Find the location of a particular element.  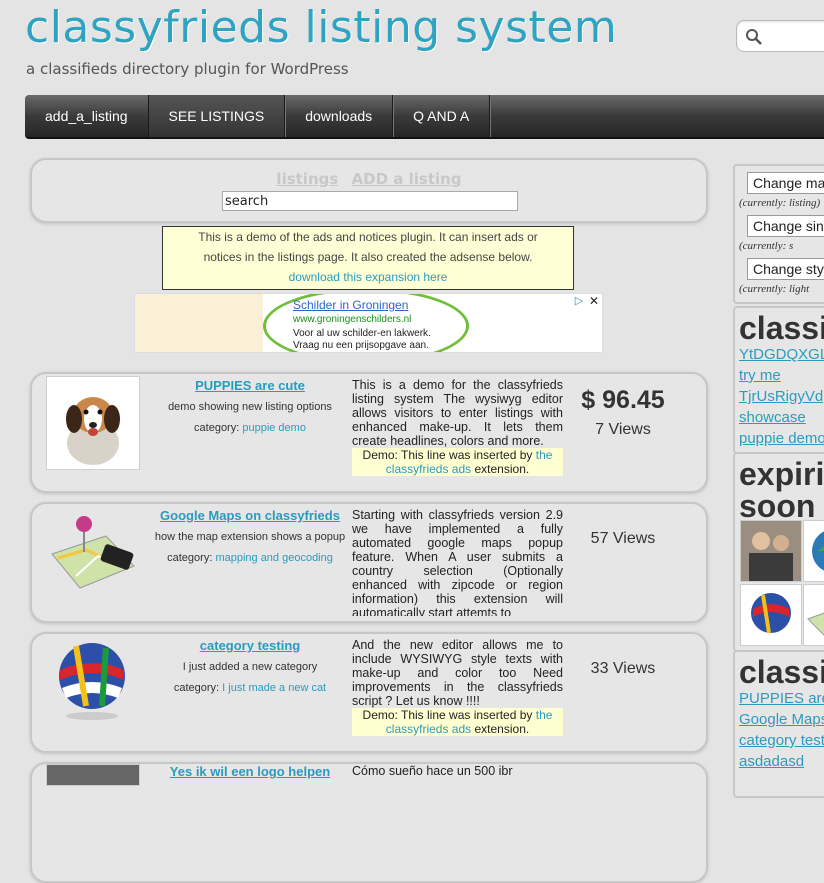

widget-heading: expiring is located at coordinates (781, 474).